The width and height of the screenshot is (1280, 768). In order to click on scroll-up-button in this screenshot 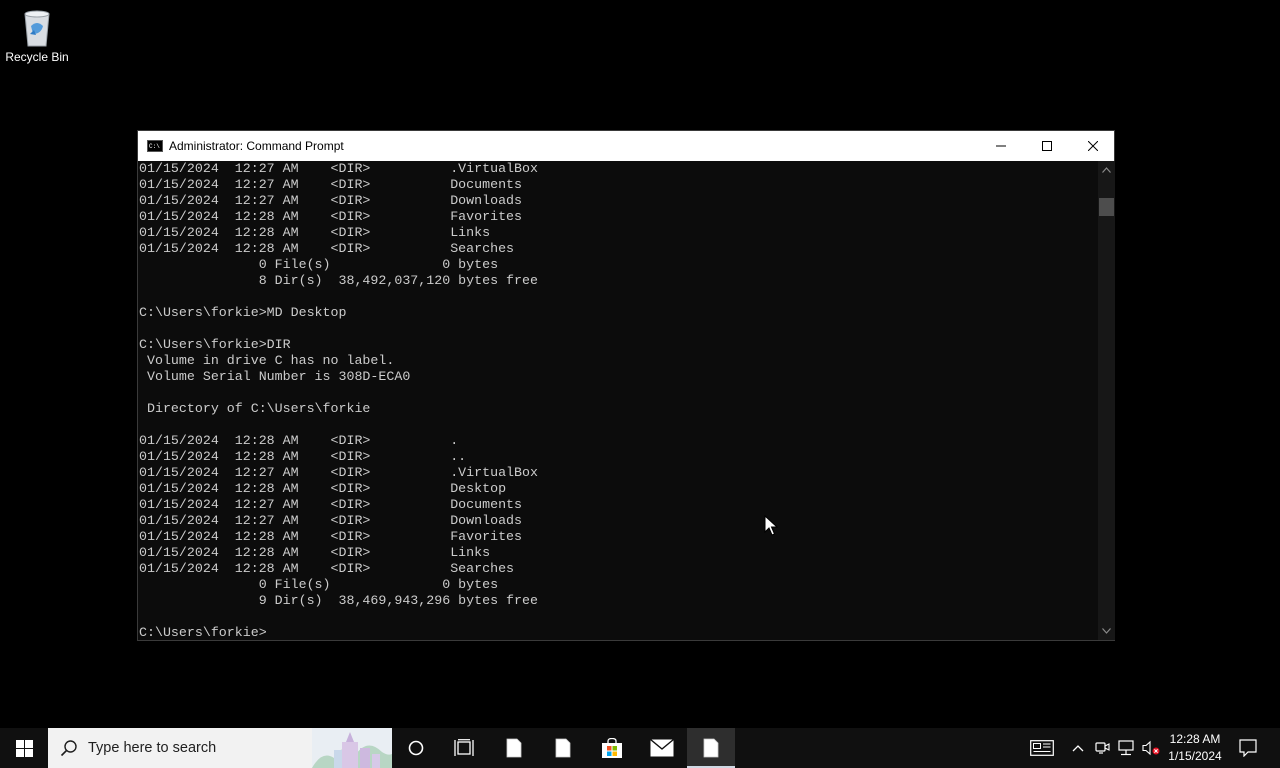, I will do `click(1106, 170)`.